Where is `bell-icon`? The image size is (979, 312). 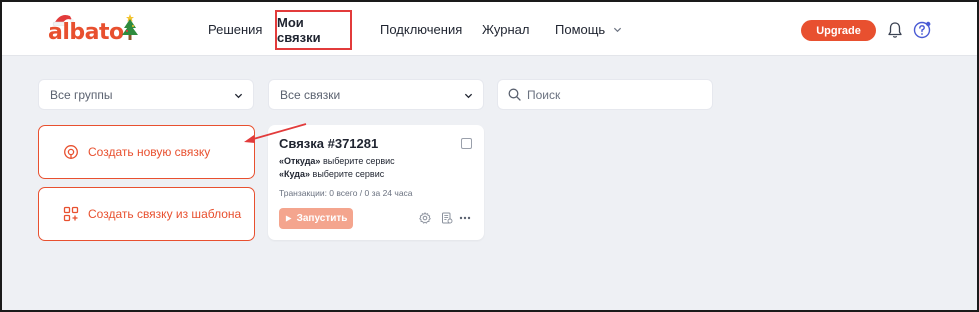
bell-icon is located at coordinates (895, 30).